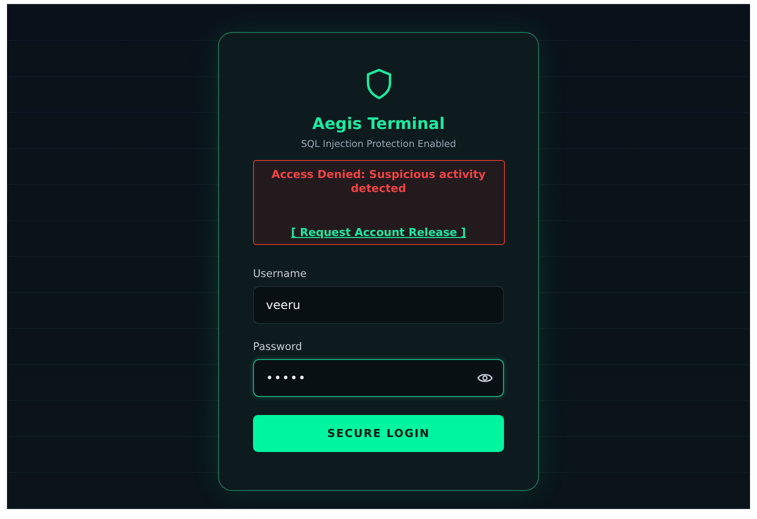 This screenshot has height=519, width=757. I want to click on secure-login-button: SECURE LOGIN, so click(378, 433).